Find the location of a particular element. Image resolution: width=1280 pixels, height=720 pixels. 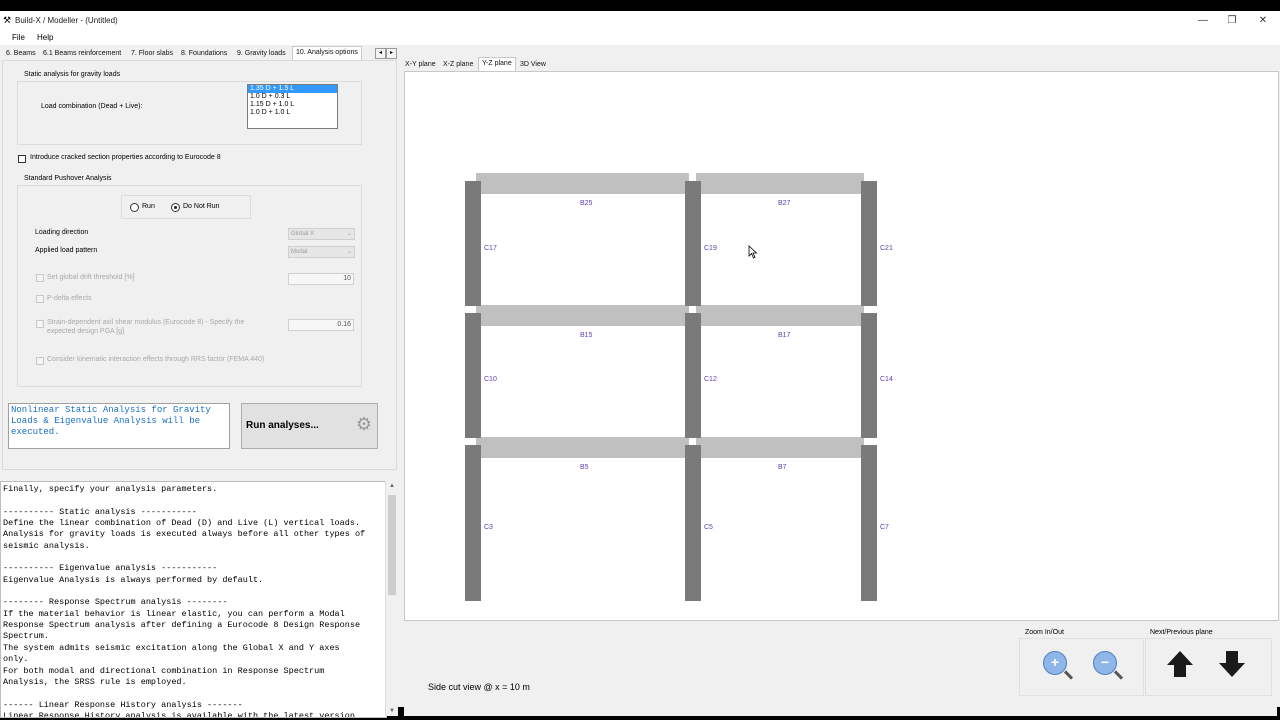

column-c5 is located at coordinates (693, 523).